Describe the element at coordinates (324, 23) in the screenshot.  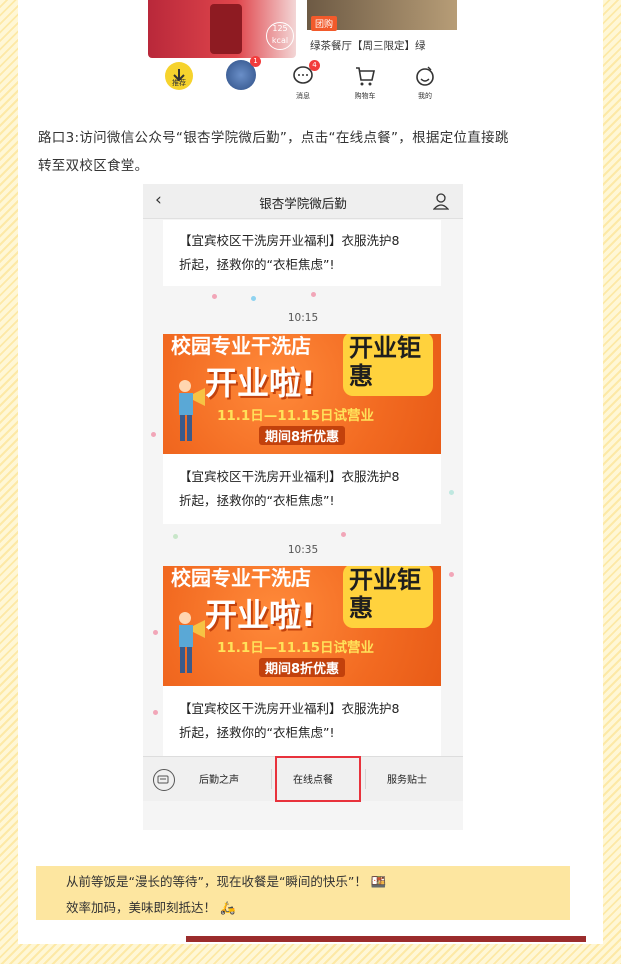
I see `group-tag: 团购` at that location.